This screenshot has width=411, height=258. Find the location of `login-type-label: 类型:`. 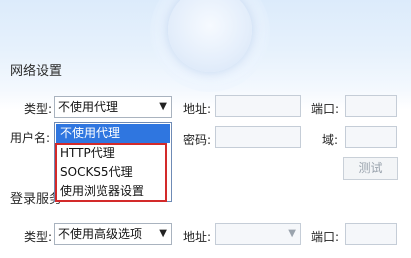

login-type-label: 类型: is located at coordinates (38, 237).